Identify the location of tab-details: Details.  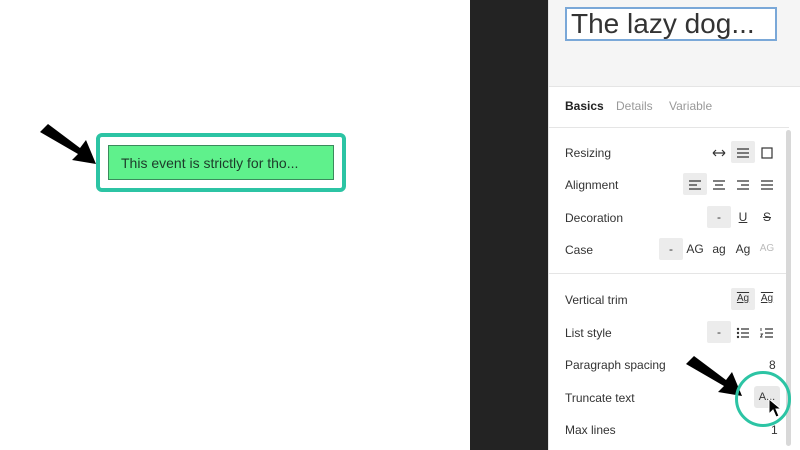
(634, 106).